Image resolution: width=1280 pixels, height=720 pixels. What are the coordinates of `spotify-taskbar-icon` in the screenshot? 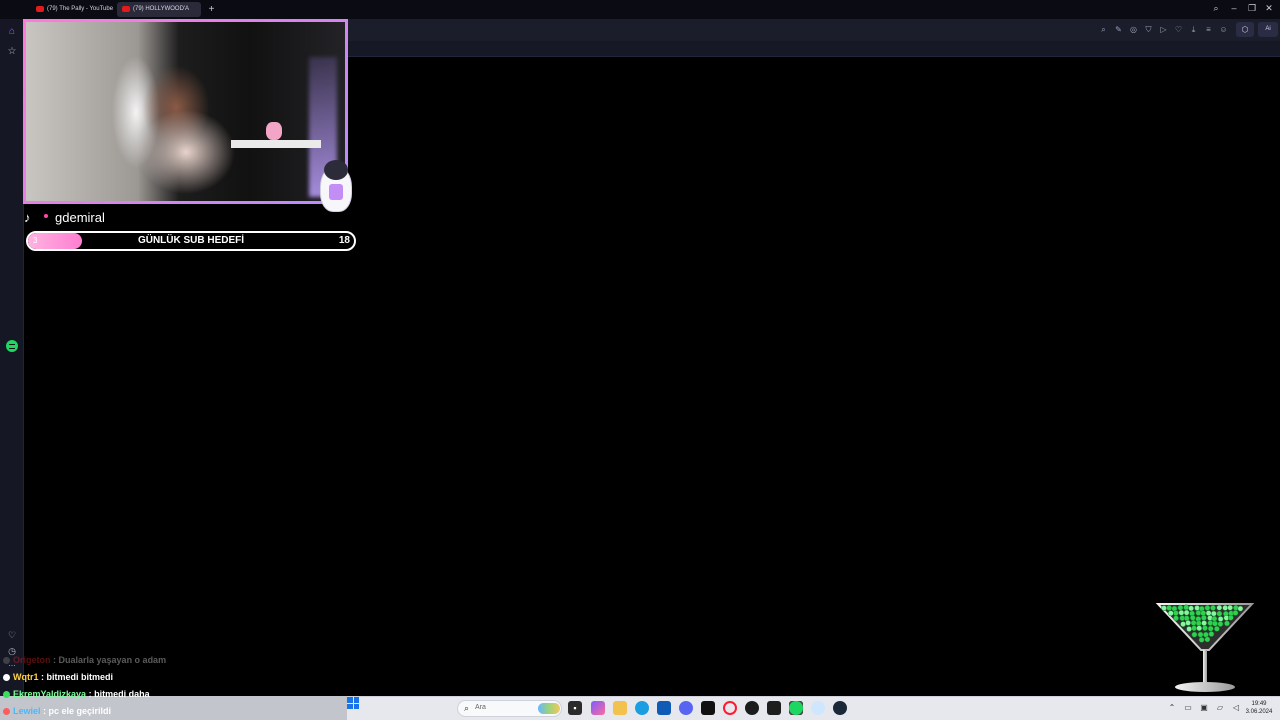 It's located at (796, 708).